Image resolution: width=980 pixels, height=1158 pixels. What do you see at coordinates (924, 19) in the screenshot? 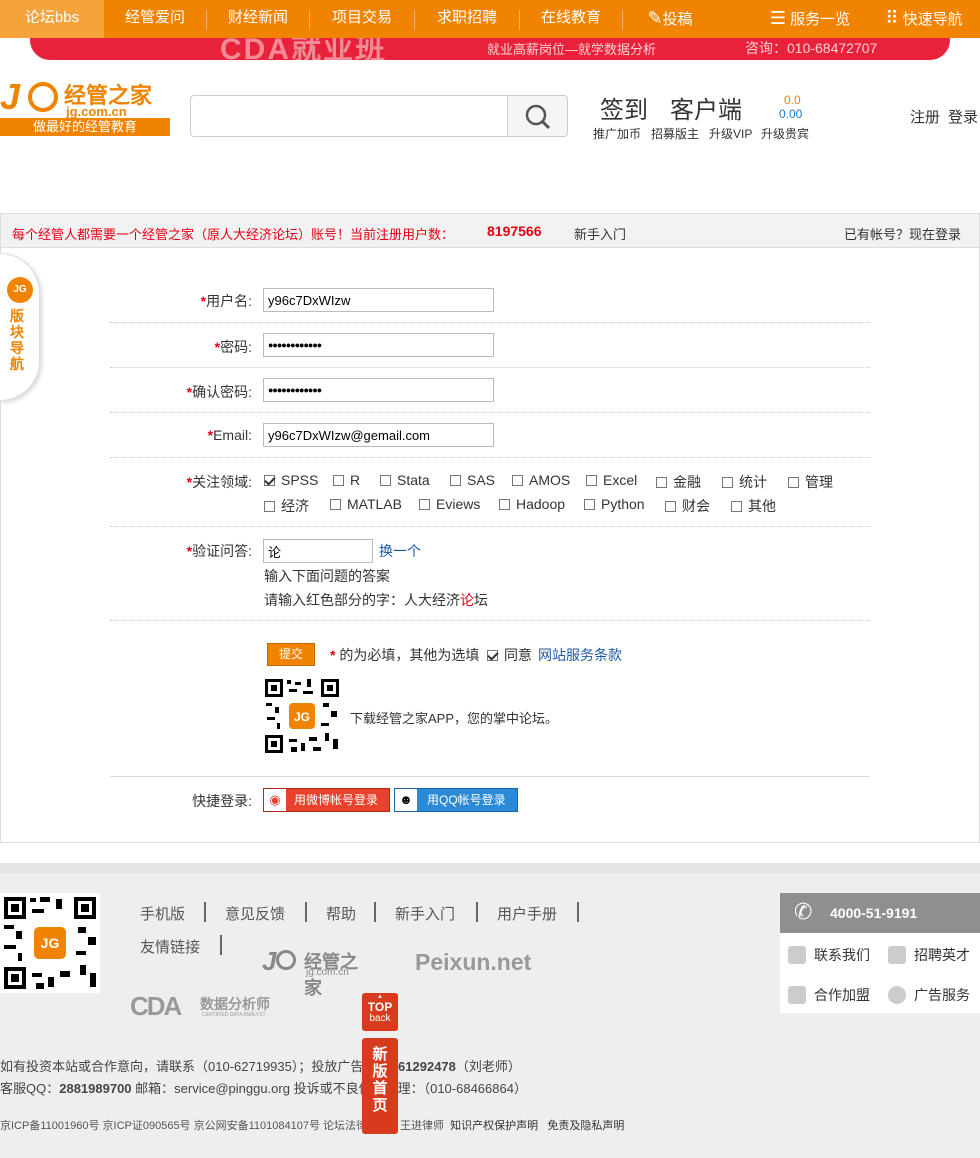
I see `nav-quicknav: ⠿ 快速导航` at bounding box center [924, 19].